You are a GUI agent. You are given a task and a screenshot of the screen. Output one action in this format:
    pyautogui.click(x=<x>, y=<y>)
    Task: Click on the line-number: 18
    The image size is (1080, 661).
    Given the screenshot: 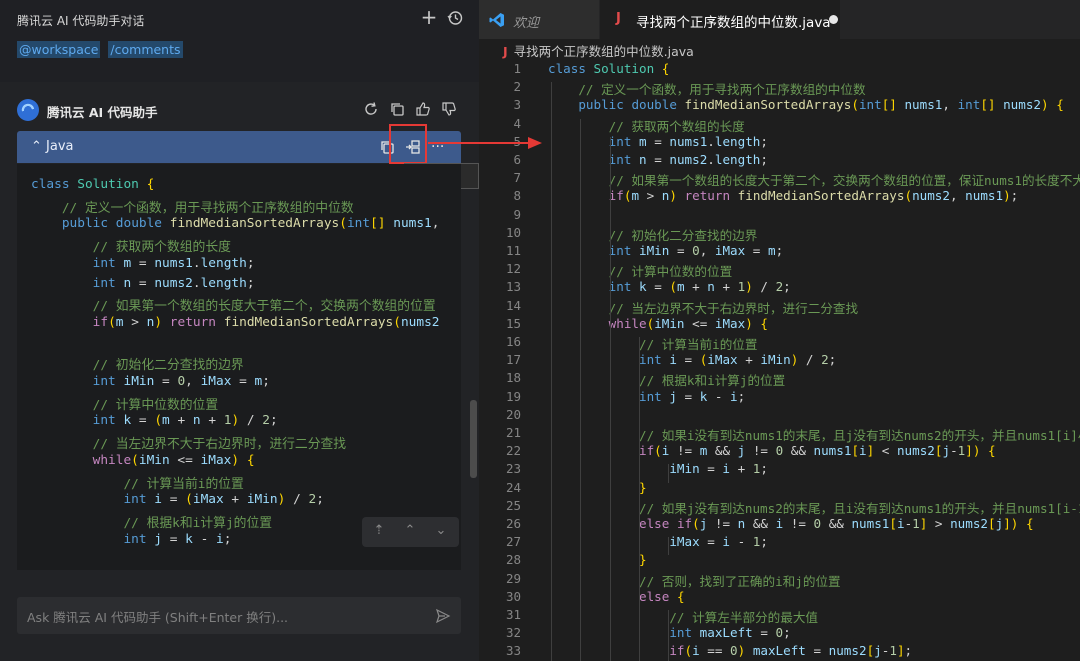 What is the action you would take?
    pyautogui.click(x=513, y=378)
    